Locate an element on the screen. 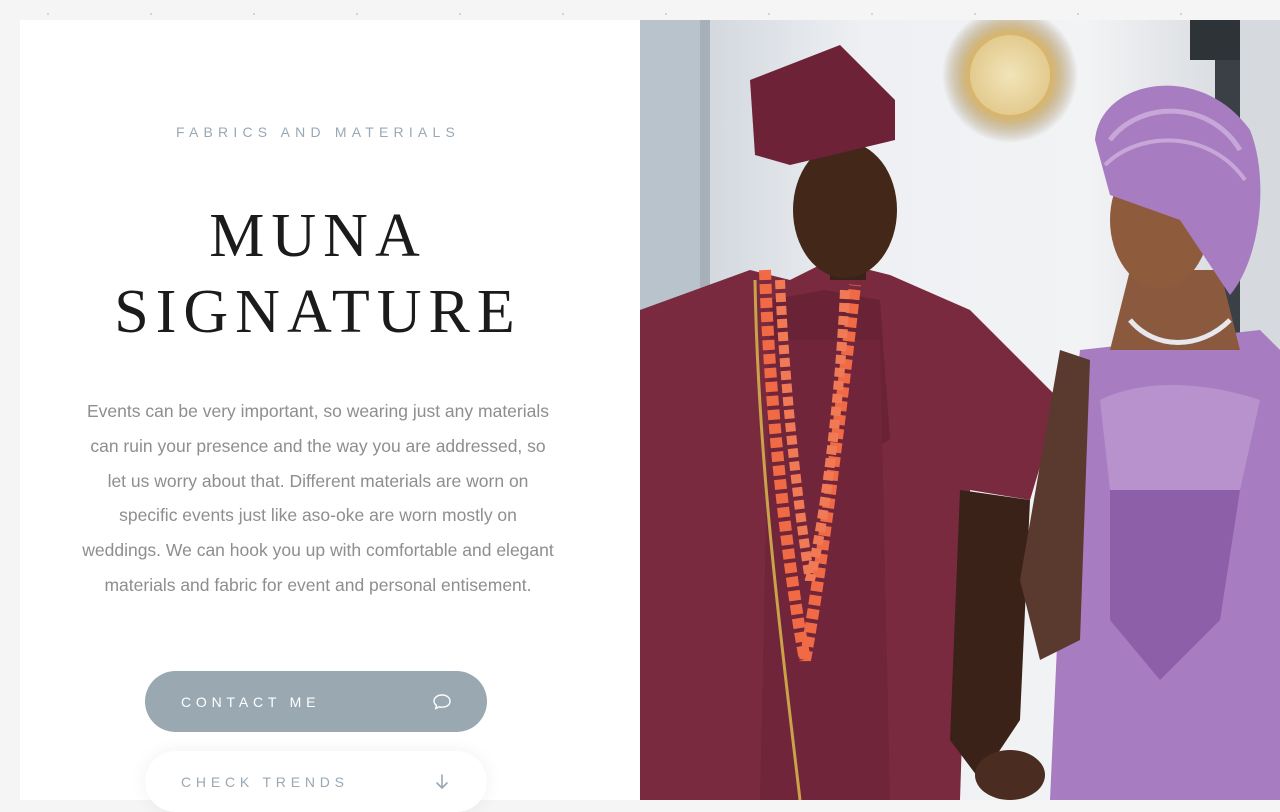 The image size is (1280, 812). title-line-1: MUNA is located at coordinates (318, 236).